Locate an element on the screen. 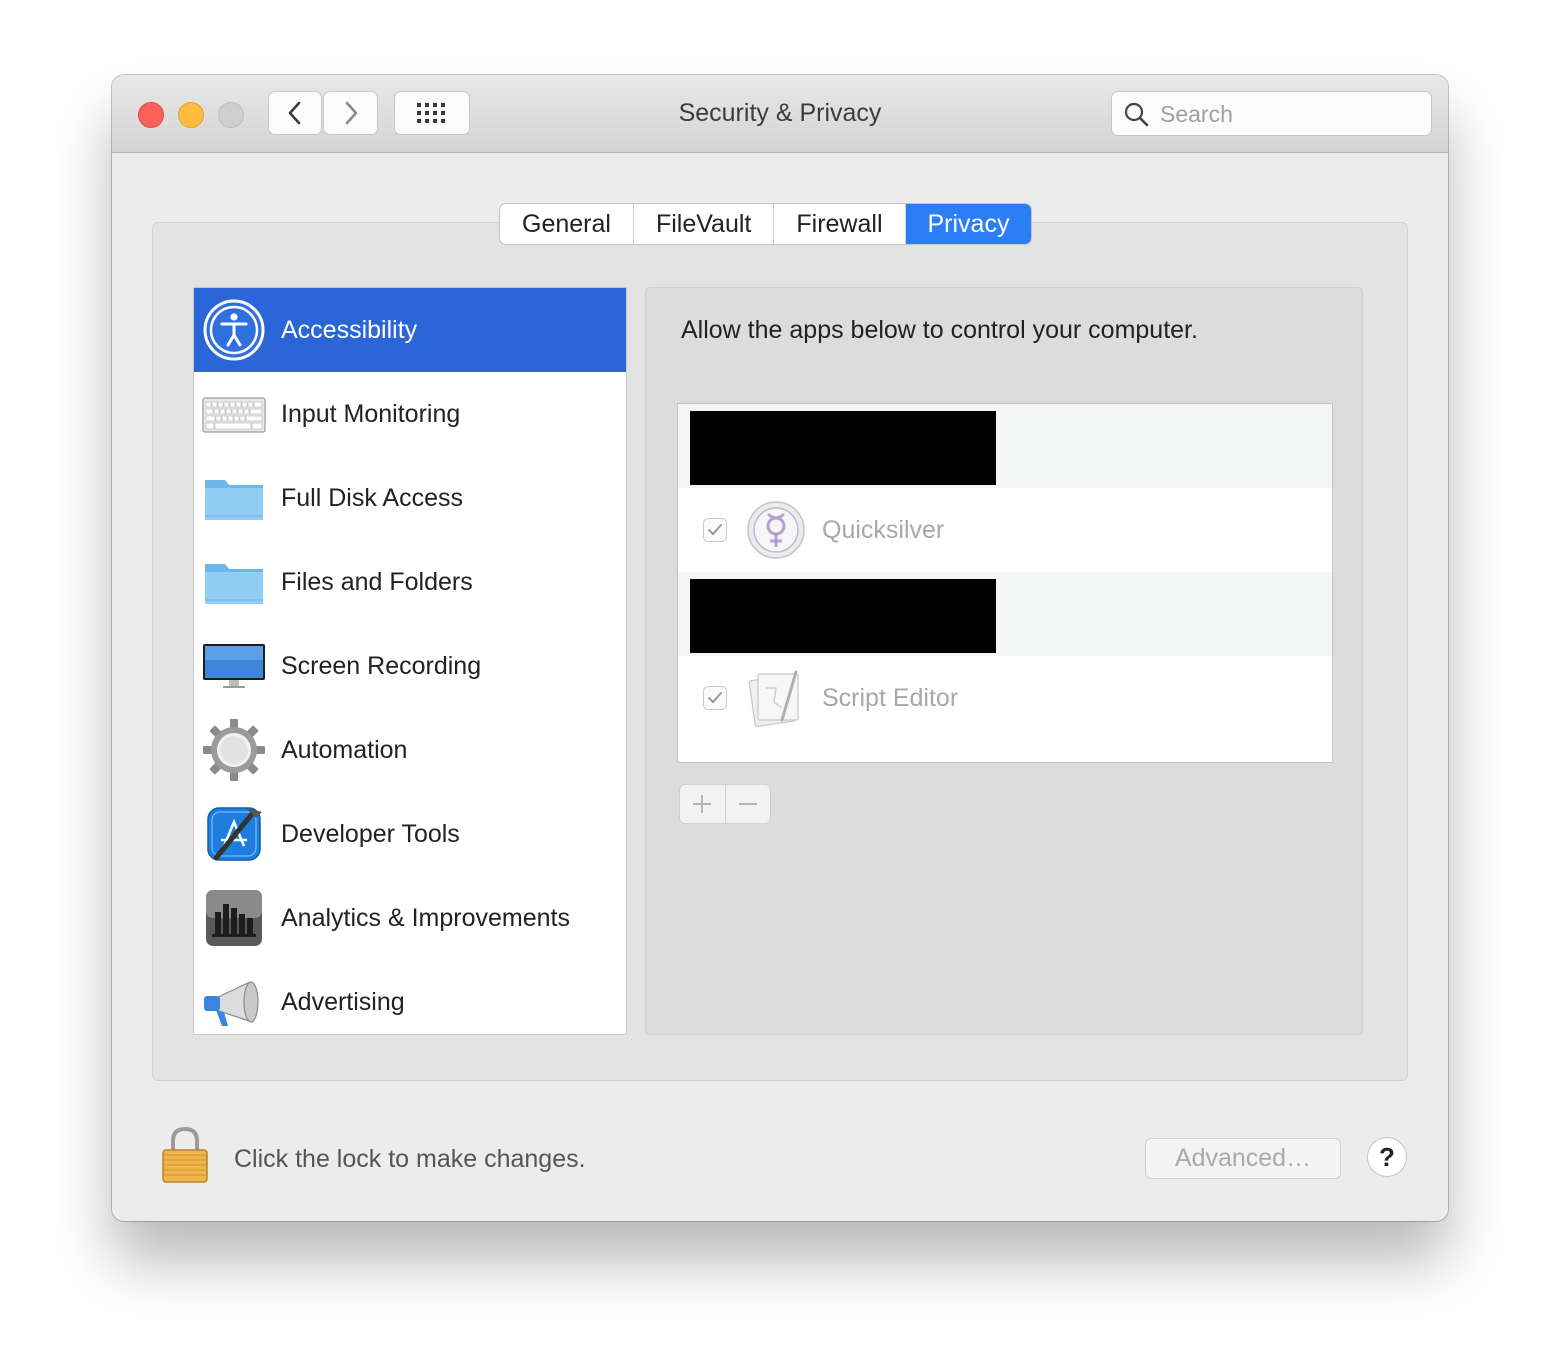  gear-icon is located at coordinates (234, 750).